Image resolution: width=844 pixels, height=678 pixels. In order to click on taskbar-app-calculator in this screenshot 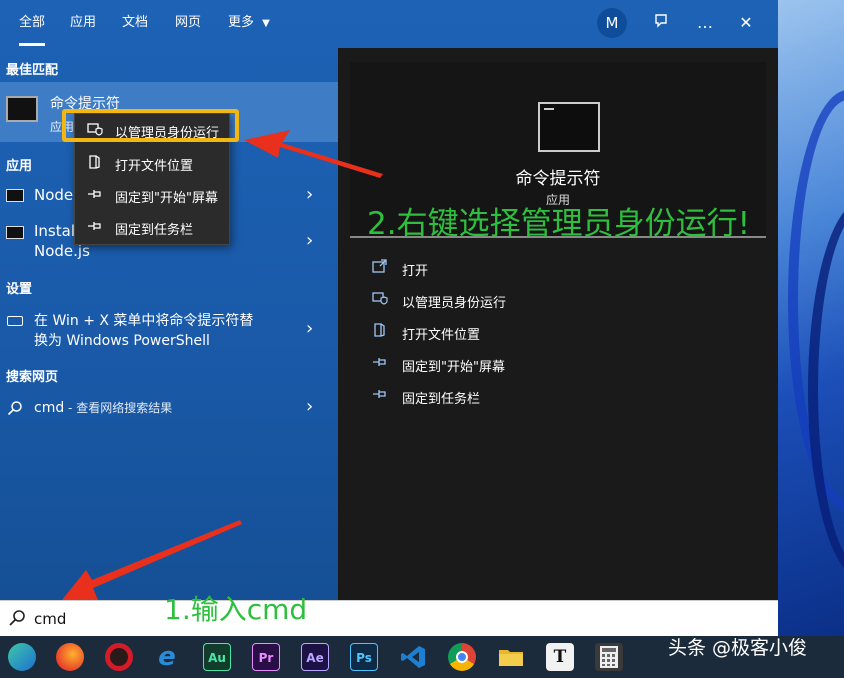, I will do `click(609, 657)`.